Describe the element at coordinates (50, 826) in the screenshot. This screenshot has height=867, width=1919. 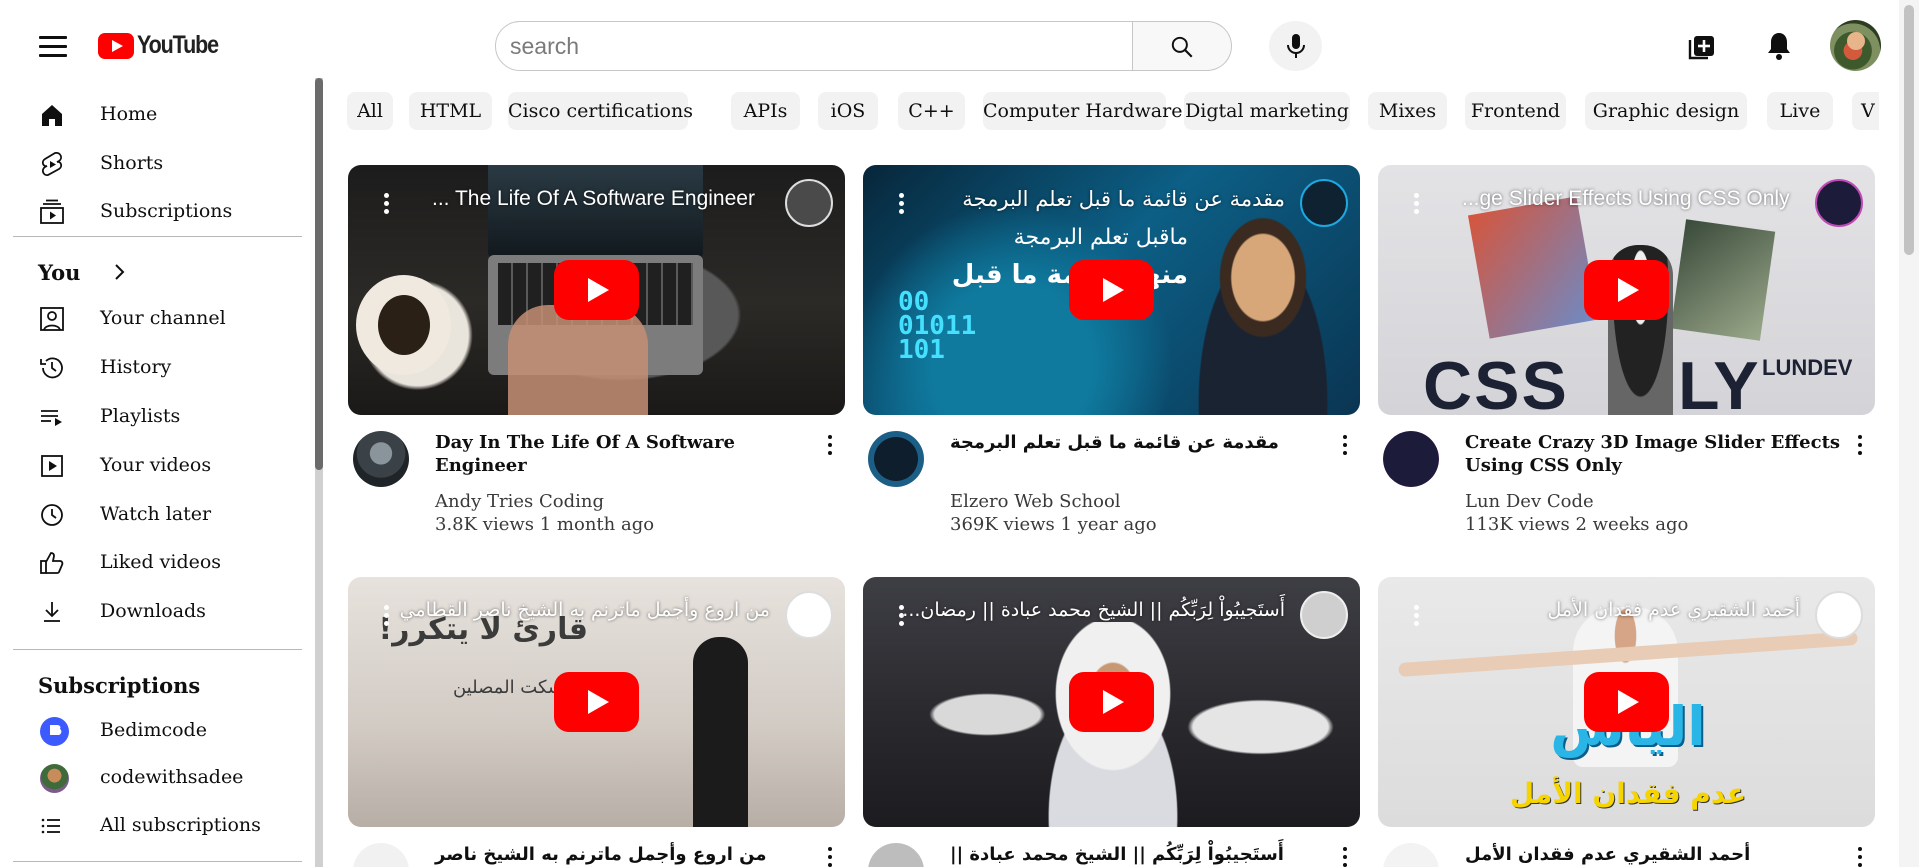
I see `list-icon` at that location.